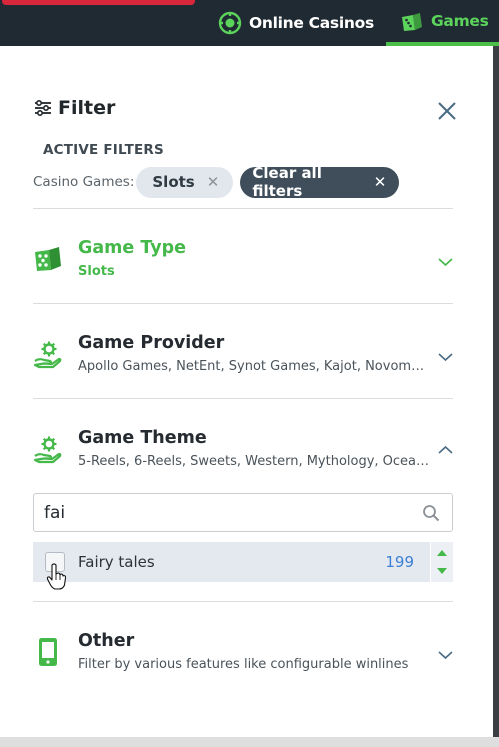 The image size is (499, 747). What do you see at coordinates (132, 248) in the screenshot?
I see `section-title: Game Type` at bounding box center [132, 248].